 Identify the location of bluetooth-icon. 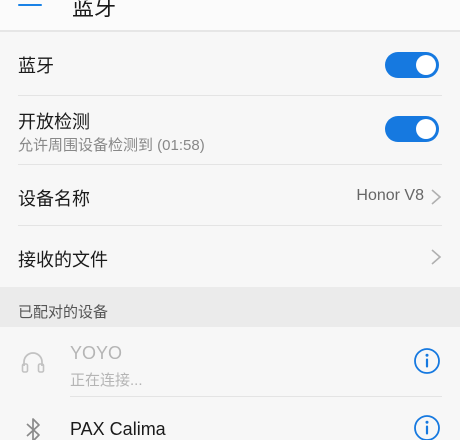
(33, 429).